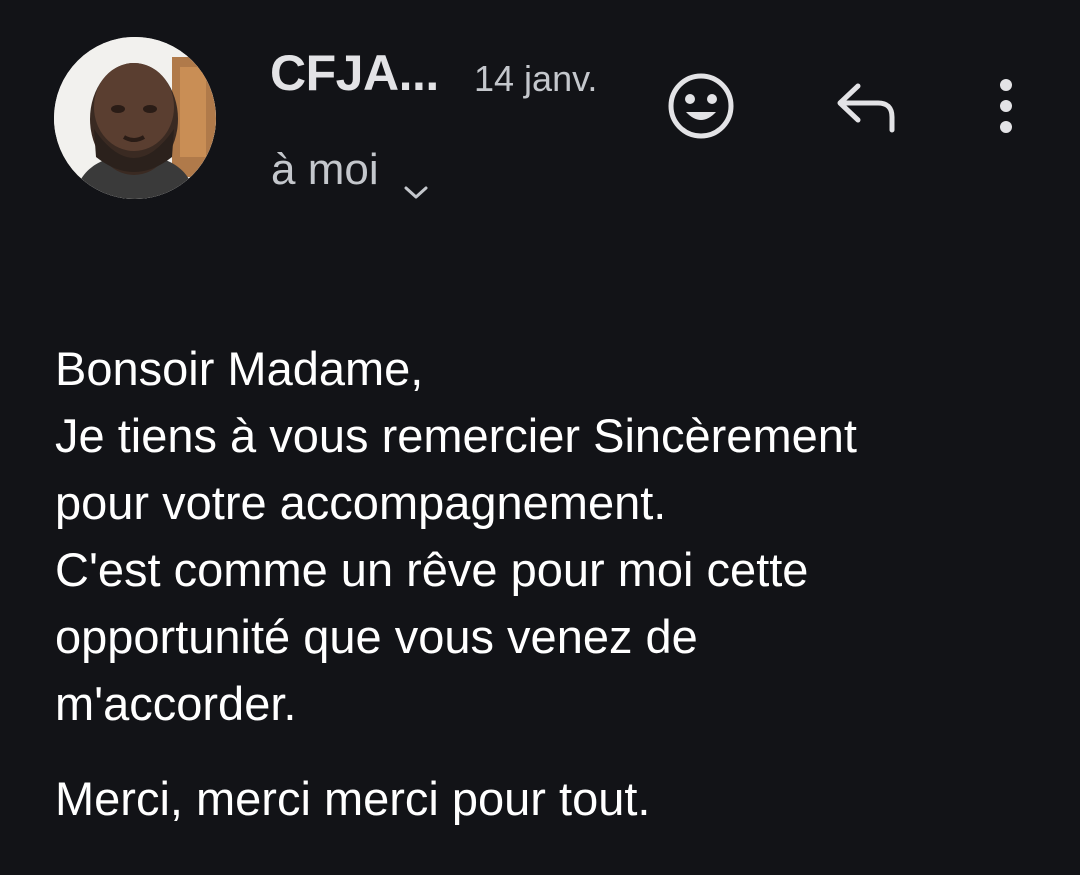  What do you see at coordinates (432, 569) in the screenshot?
I see `body-line: C'est comme un rêve pour moi cette` at bounding box center [432, 569].